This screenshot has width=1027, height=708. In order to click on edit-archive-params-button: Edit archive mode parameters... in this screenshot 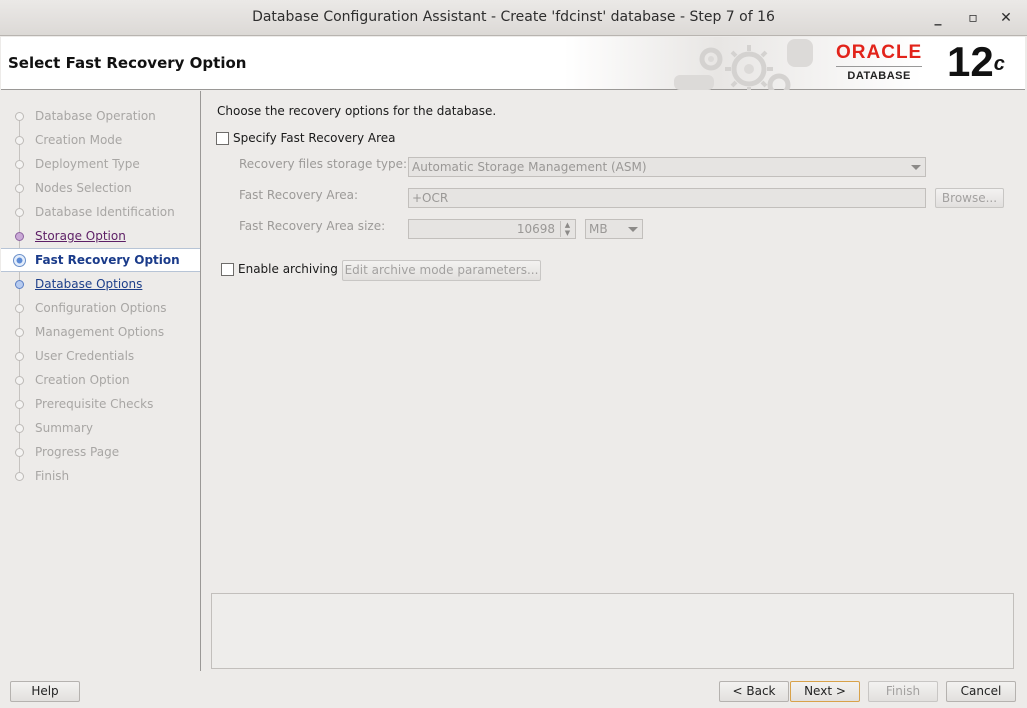, I will do `click(441, 270)`.